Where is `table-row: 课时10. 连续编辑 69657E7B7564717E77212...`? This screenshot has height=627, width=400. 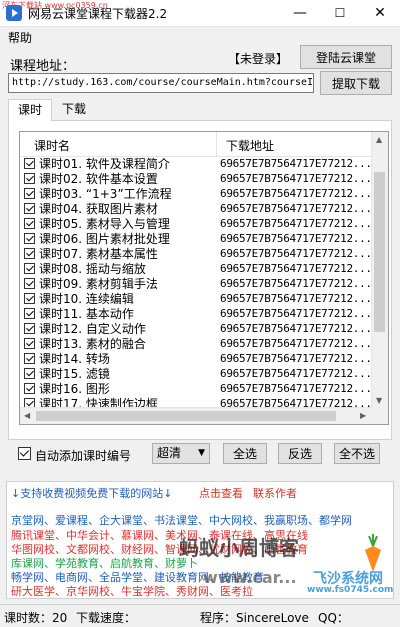
table-row: 课时10. 连续编辑 69657E7B7564717E77212... is located at coordinates (196, 299).